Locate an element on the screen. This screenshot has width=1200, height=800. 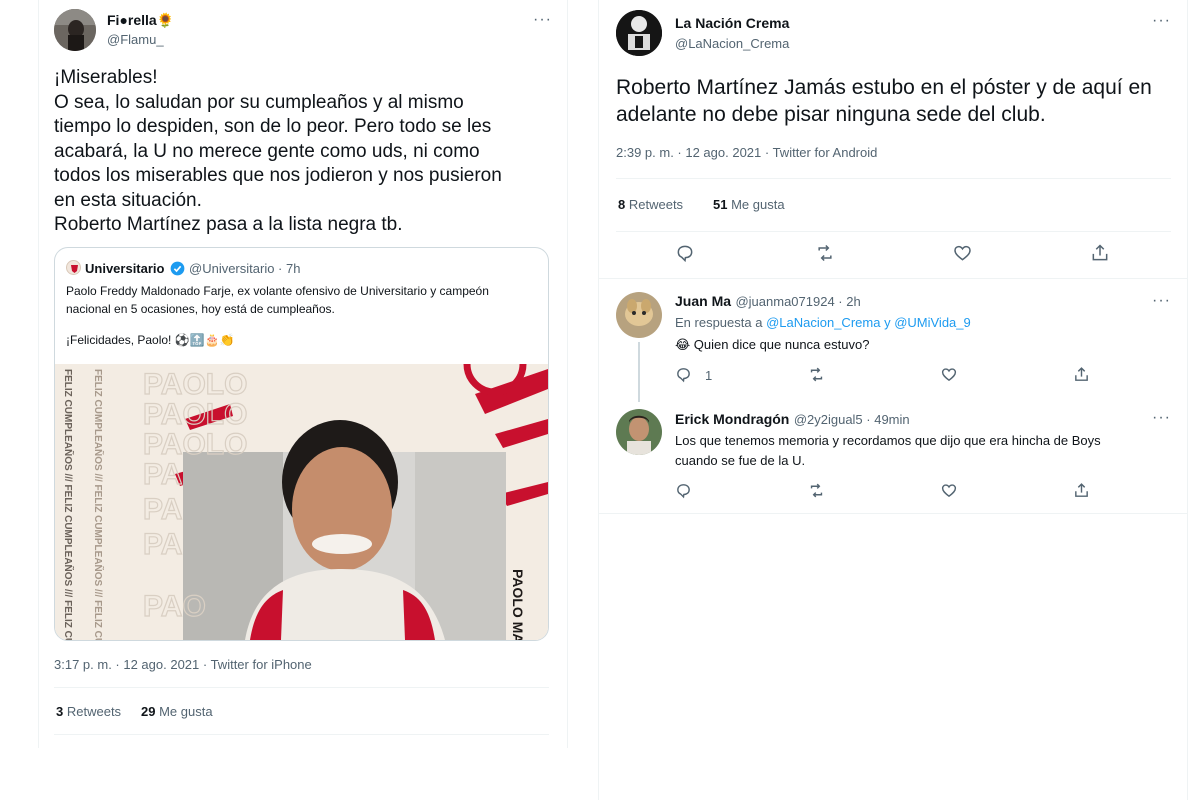
likes-stat: 51 Me gusta is located at coordinates (749, 204).